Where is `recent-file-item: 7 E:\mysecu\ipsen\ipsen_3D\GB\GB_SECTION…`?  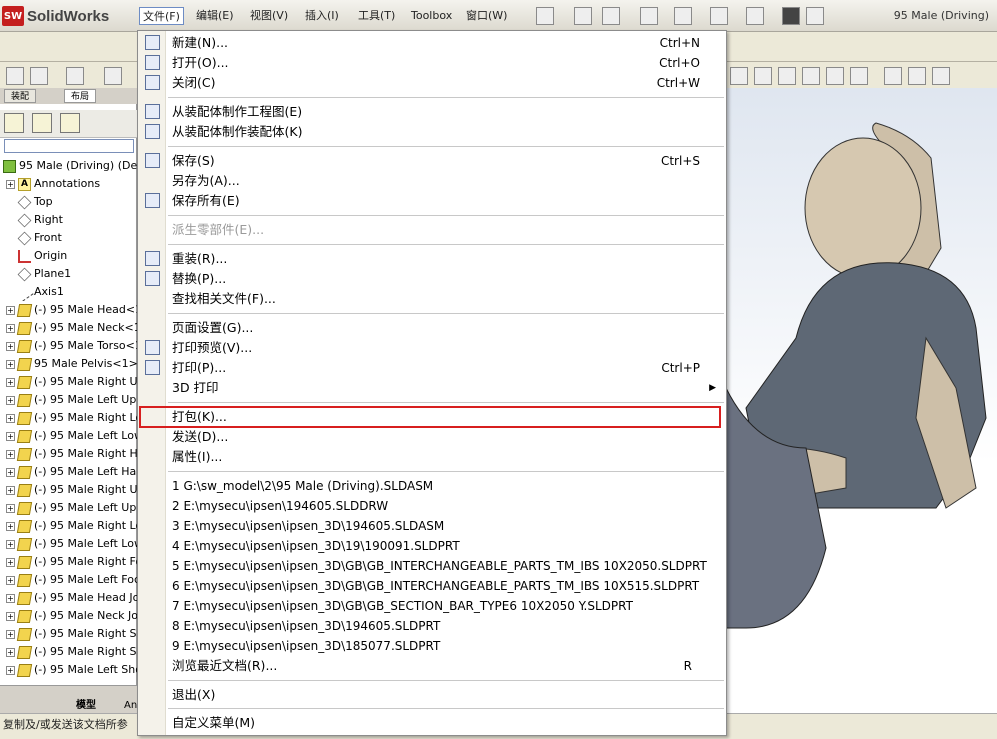 recent-file-item: 7 E:\mysecu\ipsen\ipsen_3D\GB\GB_SECTION… is located at coordinates (402, 606).